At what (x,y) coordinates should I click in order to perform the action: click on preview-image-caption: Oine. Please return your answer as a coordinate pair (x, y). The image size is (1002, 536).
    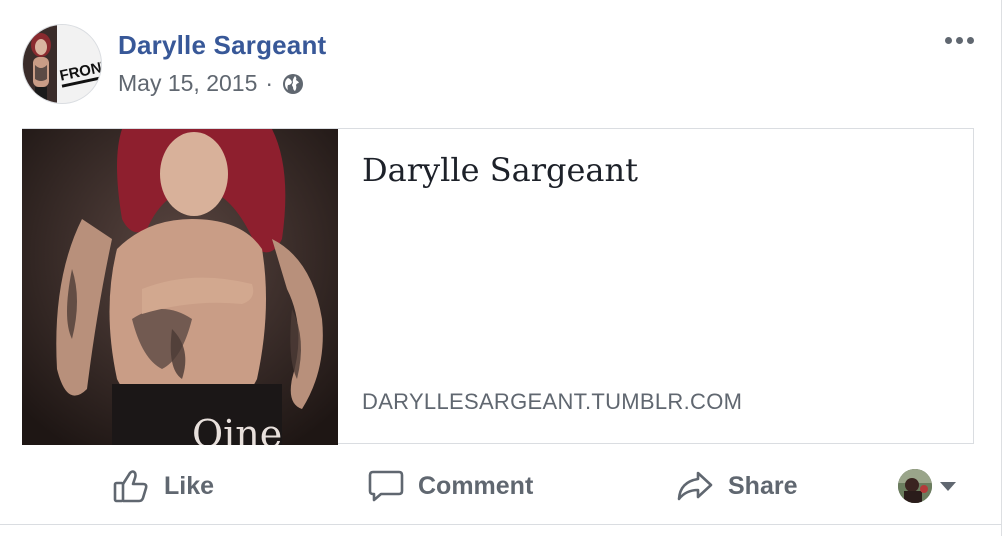
    Looking at the image, I should click on (237, 428).